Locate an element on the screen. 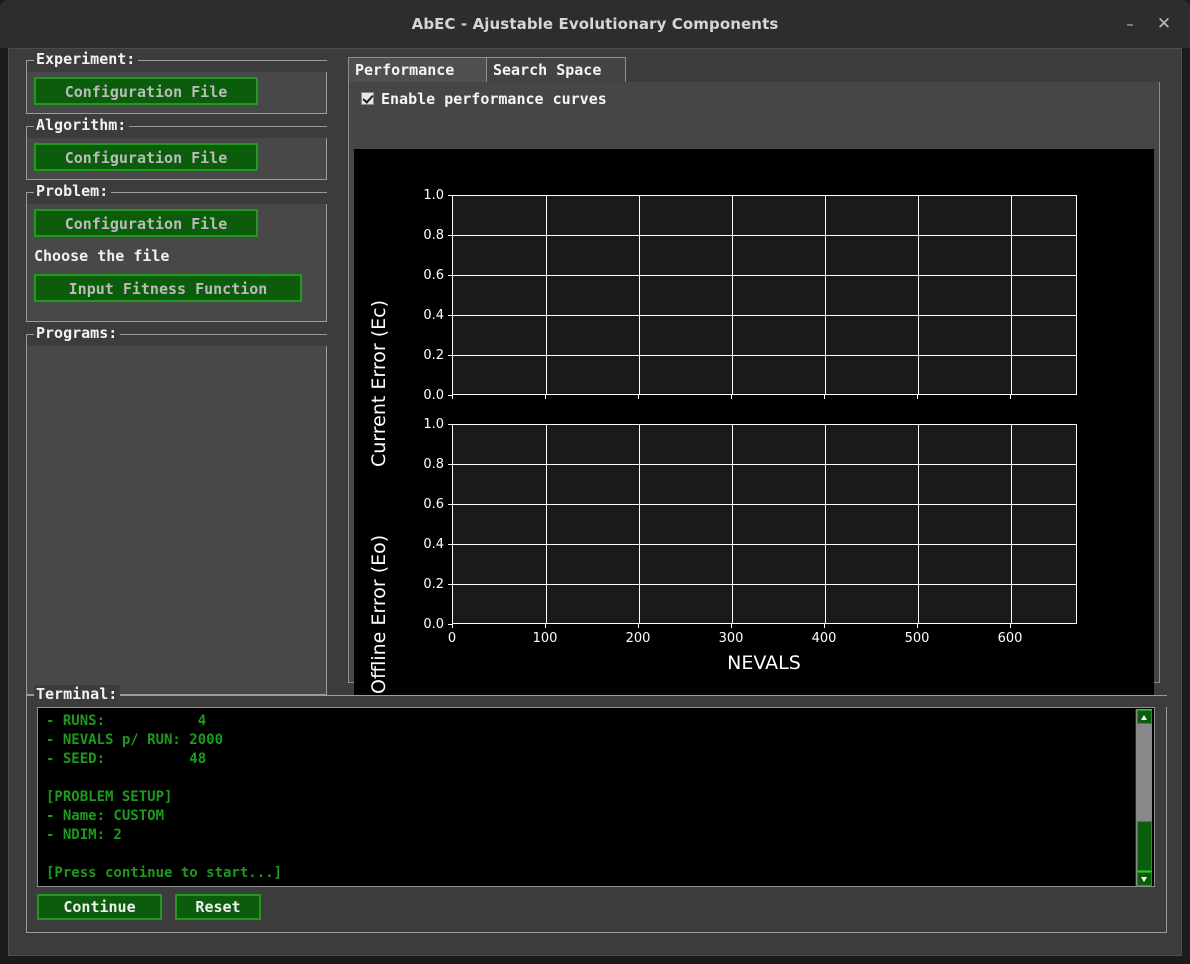 The height and width of the screenshot is (964, 1190). group-experiment: Experiment: Configuration File is located at coordinates (177, 82).